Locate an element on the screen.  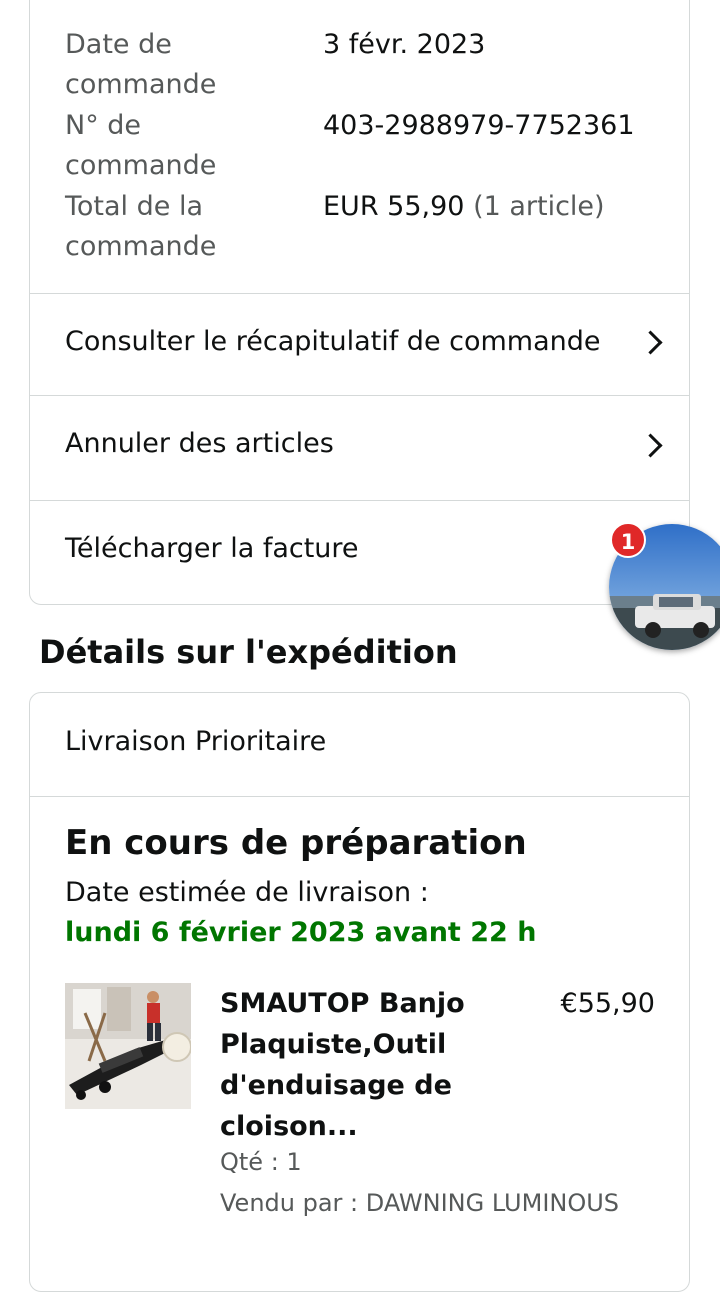
order-number-label: N° de commande is located at coordinates (141, 145).